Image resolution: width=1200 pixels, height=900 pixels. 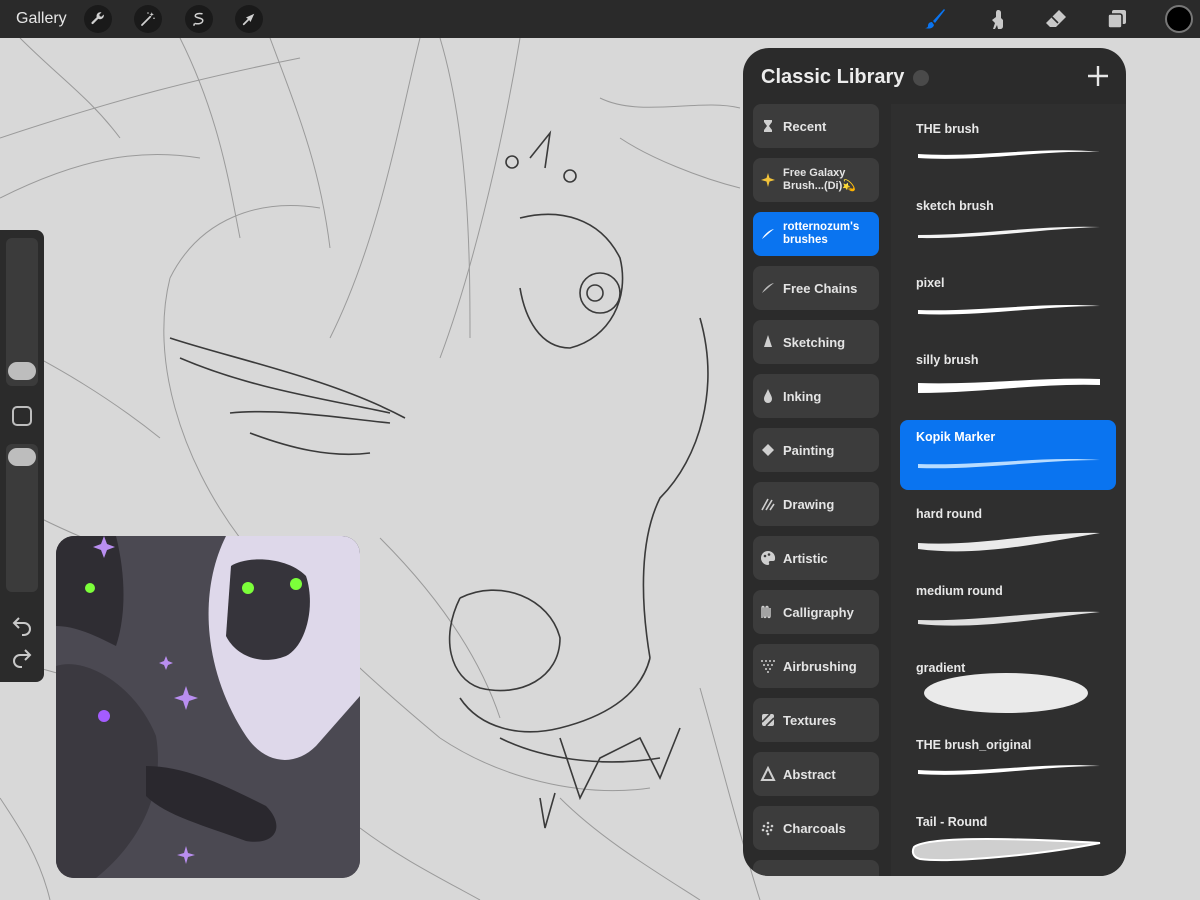 I want to click on brush-set-label: Painting, so click(x=809, y=450).